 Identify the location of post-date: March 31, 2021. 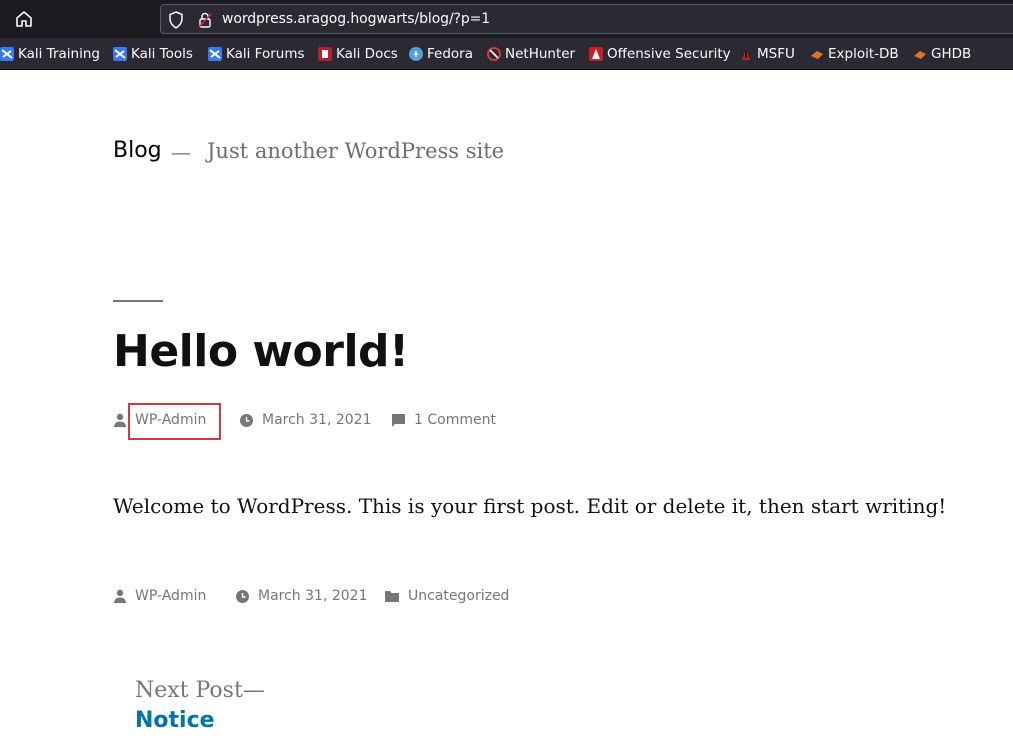
(305, 420).